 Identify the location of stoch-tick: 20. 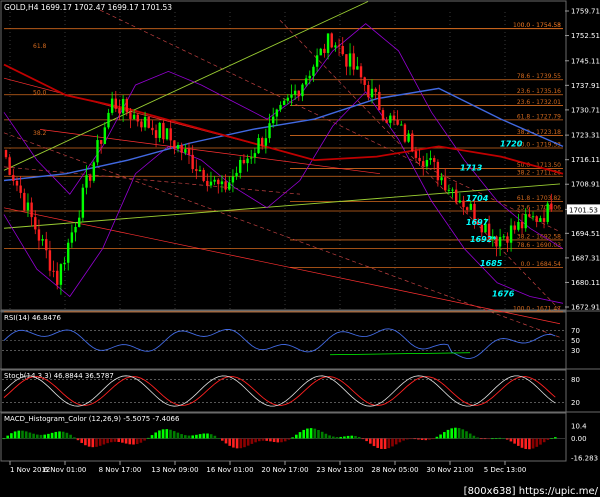
(575, 403).